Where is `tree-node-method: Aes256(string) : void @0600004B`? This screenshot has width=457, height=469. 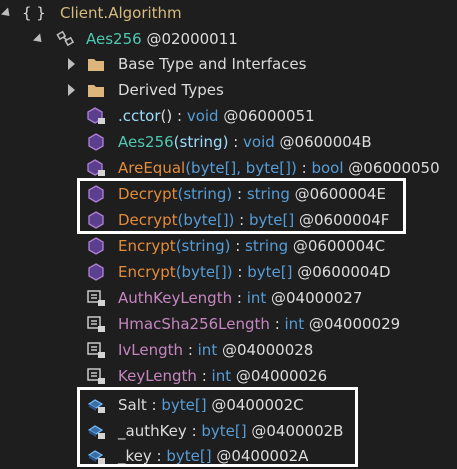
tree-node-method: Aes256(string) : void @0600004B is located at coordinates (228, 142).